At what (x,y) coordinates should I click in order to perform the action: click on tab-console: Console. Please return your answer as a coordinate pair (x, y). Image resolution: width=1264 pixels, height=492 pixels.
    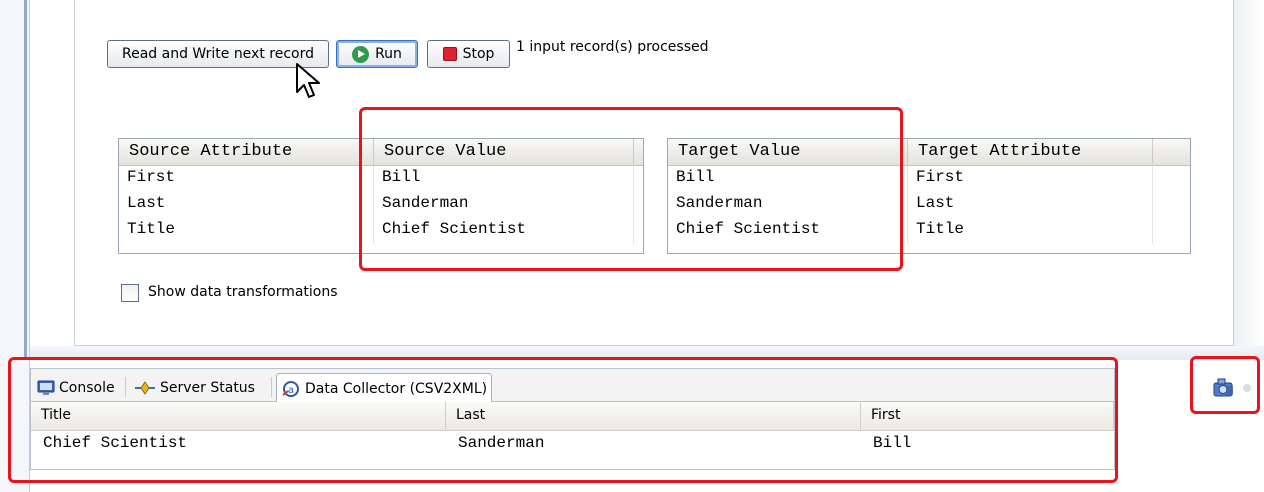
    Looking at the image, I should click on (76, 388).